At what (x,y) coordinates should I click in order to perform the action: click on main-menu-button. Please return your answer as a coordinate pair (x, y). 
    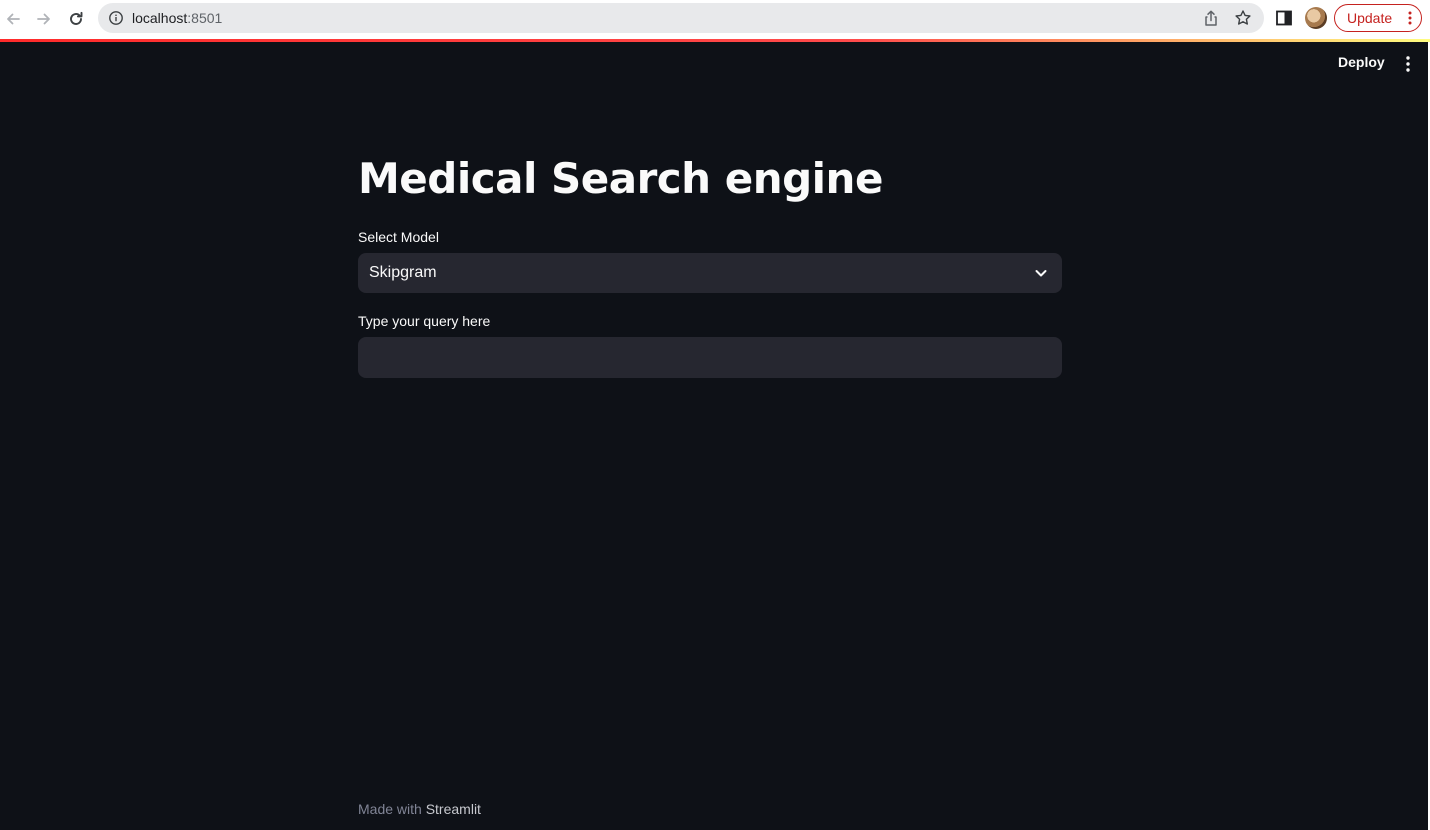
    Looking at the image, I should click on (1408, 64).